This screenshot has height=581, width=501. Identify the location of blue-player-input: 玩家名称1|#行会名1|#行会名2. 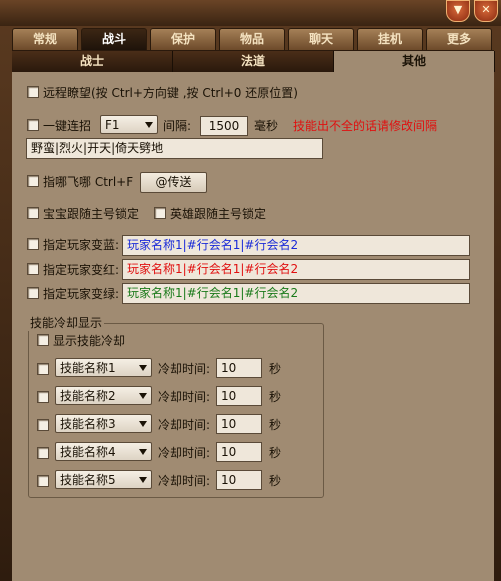
(296, 245).